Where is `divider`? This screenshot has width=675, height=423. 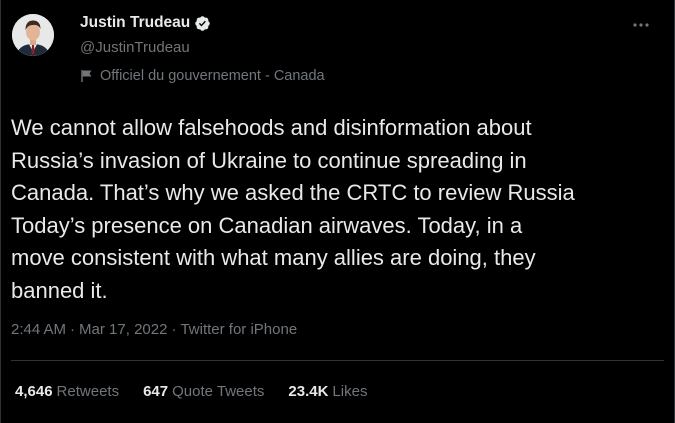 divider is located at coordinates (337, 360).